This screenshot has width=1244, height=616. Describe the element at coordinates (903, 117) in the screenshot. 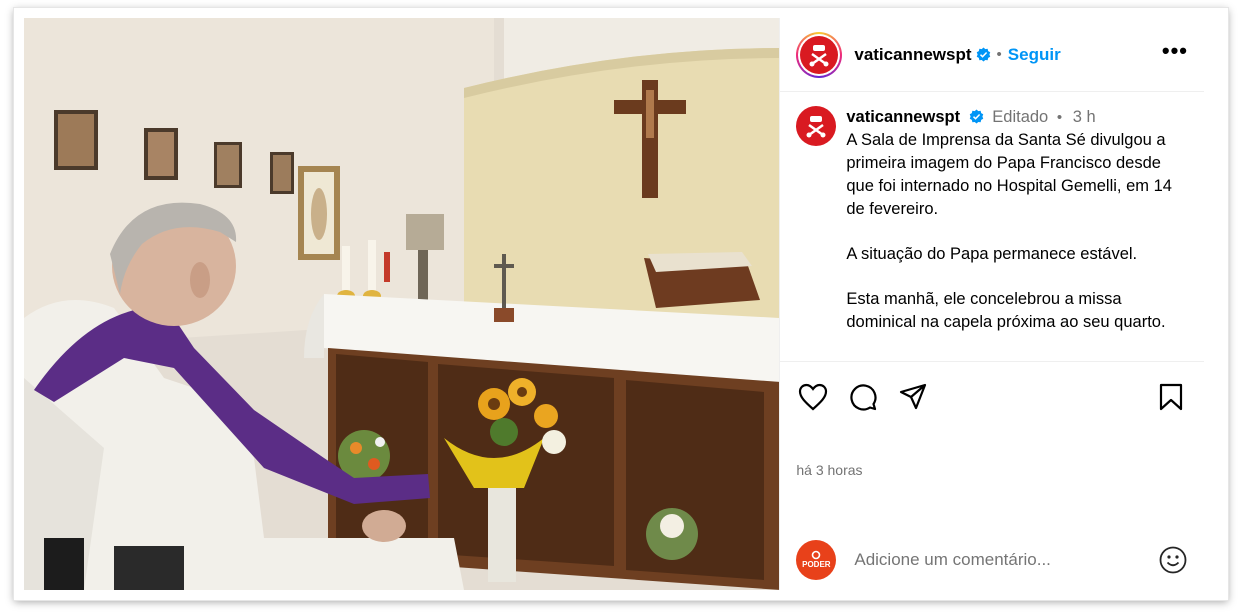

I see `caption-username: vaticannewspt` at that location.